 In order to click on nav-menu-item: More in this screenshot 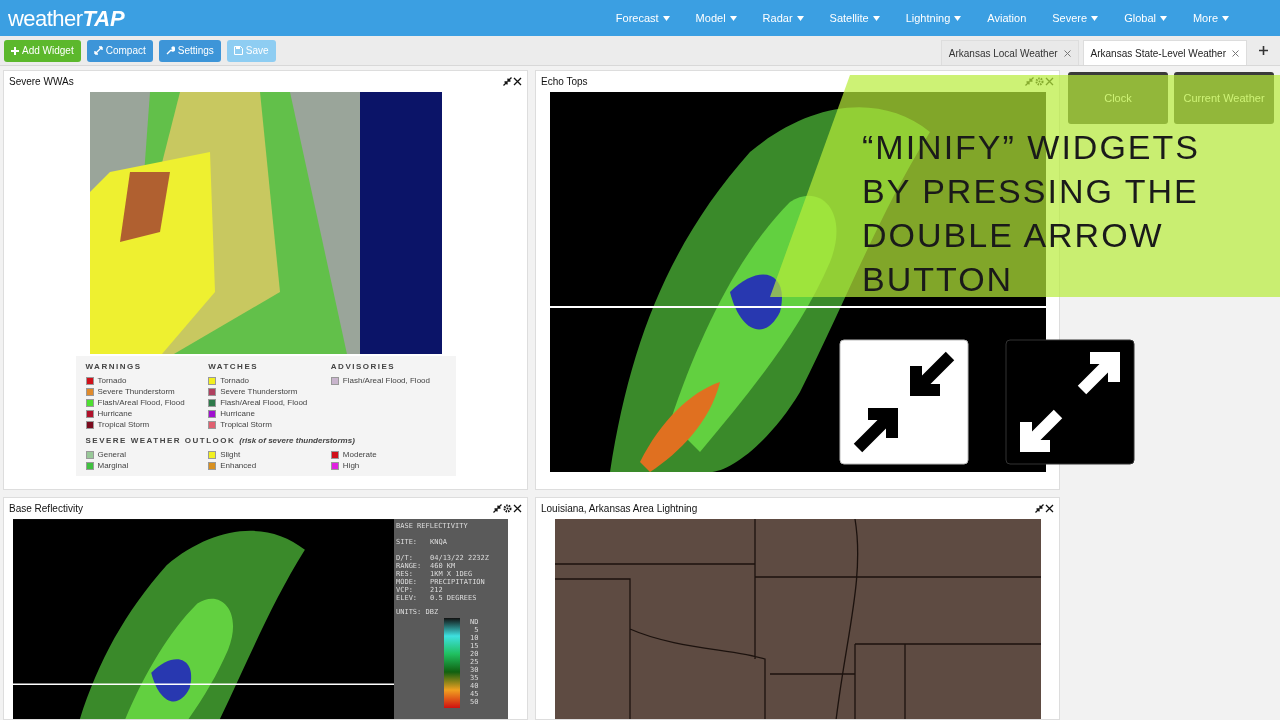, I will do `click(1210, 18)`.